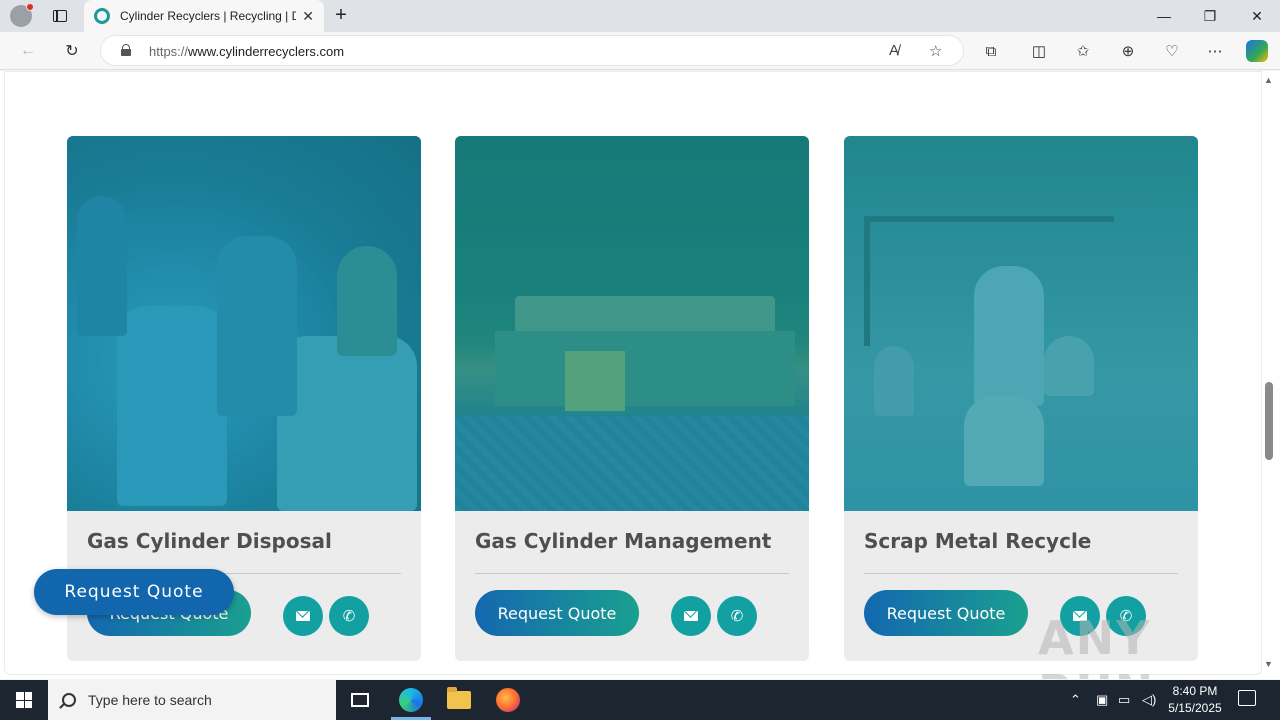 This screenshot has width=1280, height=720. Describe the element at coordinates (1268, 80) in the screenshot. I see `scroll-up-icon: ▲` at that location.